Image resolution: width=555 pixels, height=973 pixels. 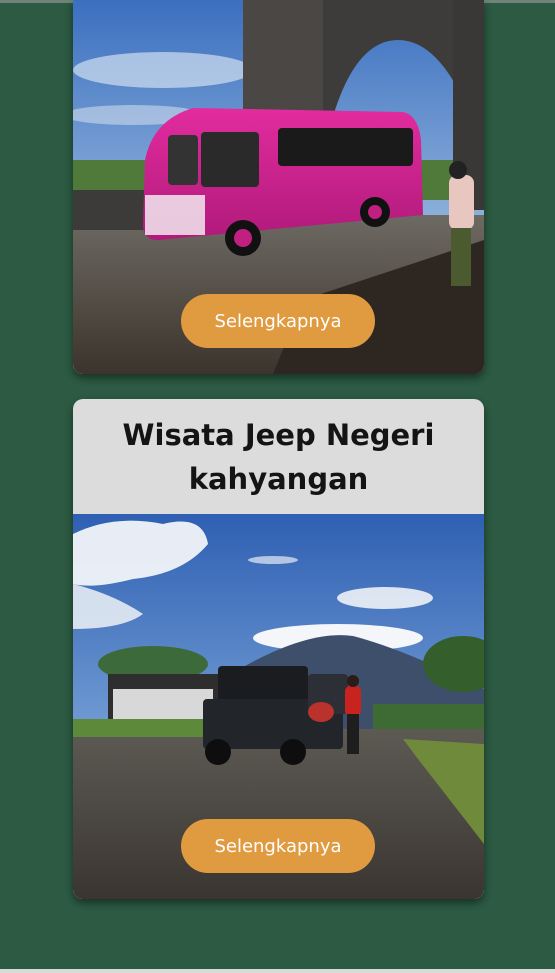 I want to click on page-bottom-border, so click(x=277, y=971).